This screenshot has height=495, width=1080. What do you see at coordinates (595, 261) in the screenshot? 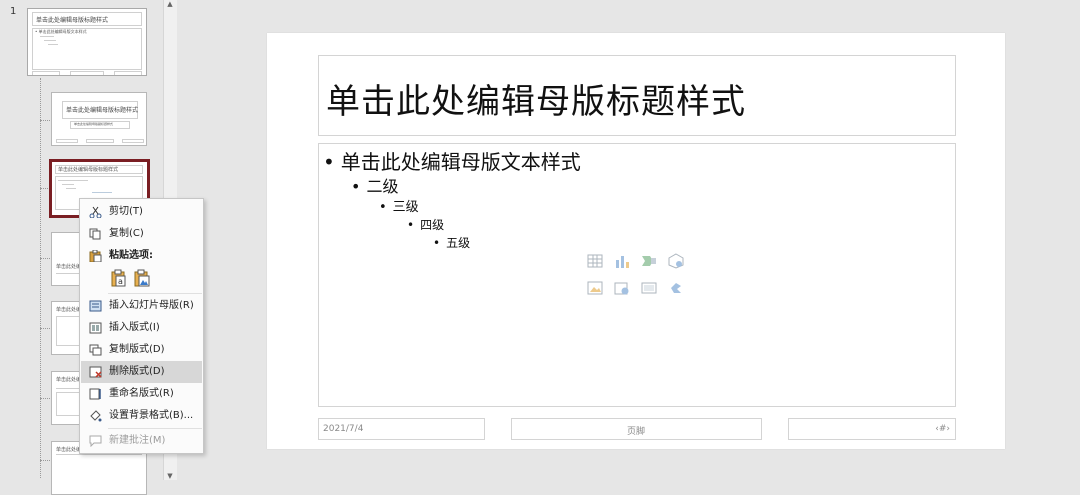
I see `table-icon` at bounding box center [595, 261].